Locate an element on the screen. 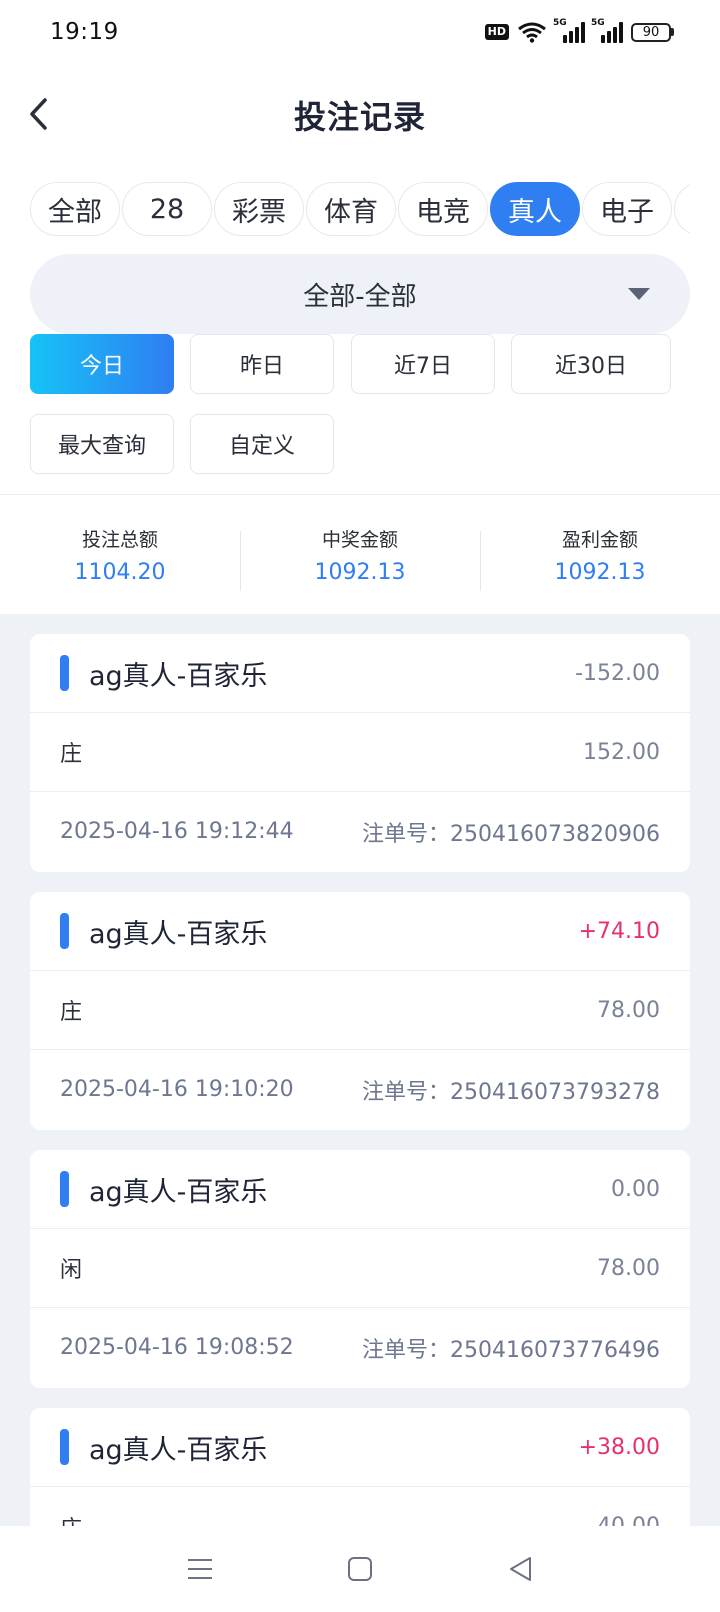 This screenshot has height=1612, width=720. tab-sports: 体育 is located at coordinates (351, 209).